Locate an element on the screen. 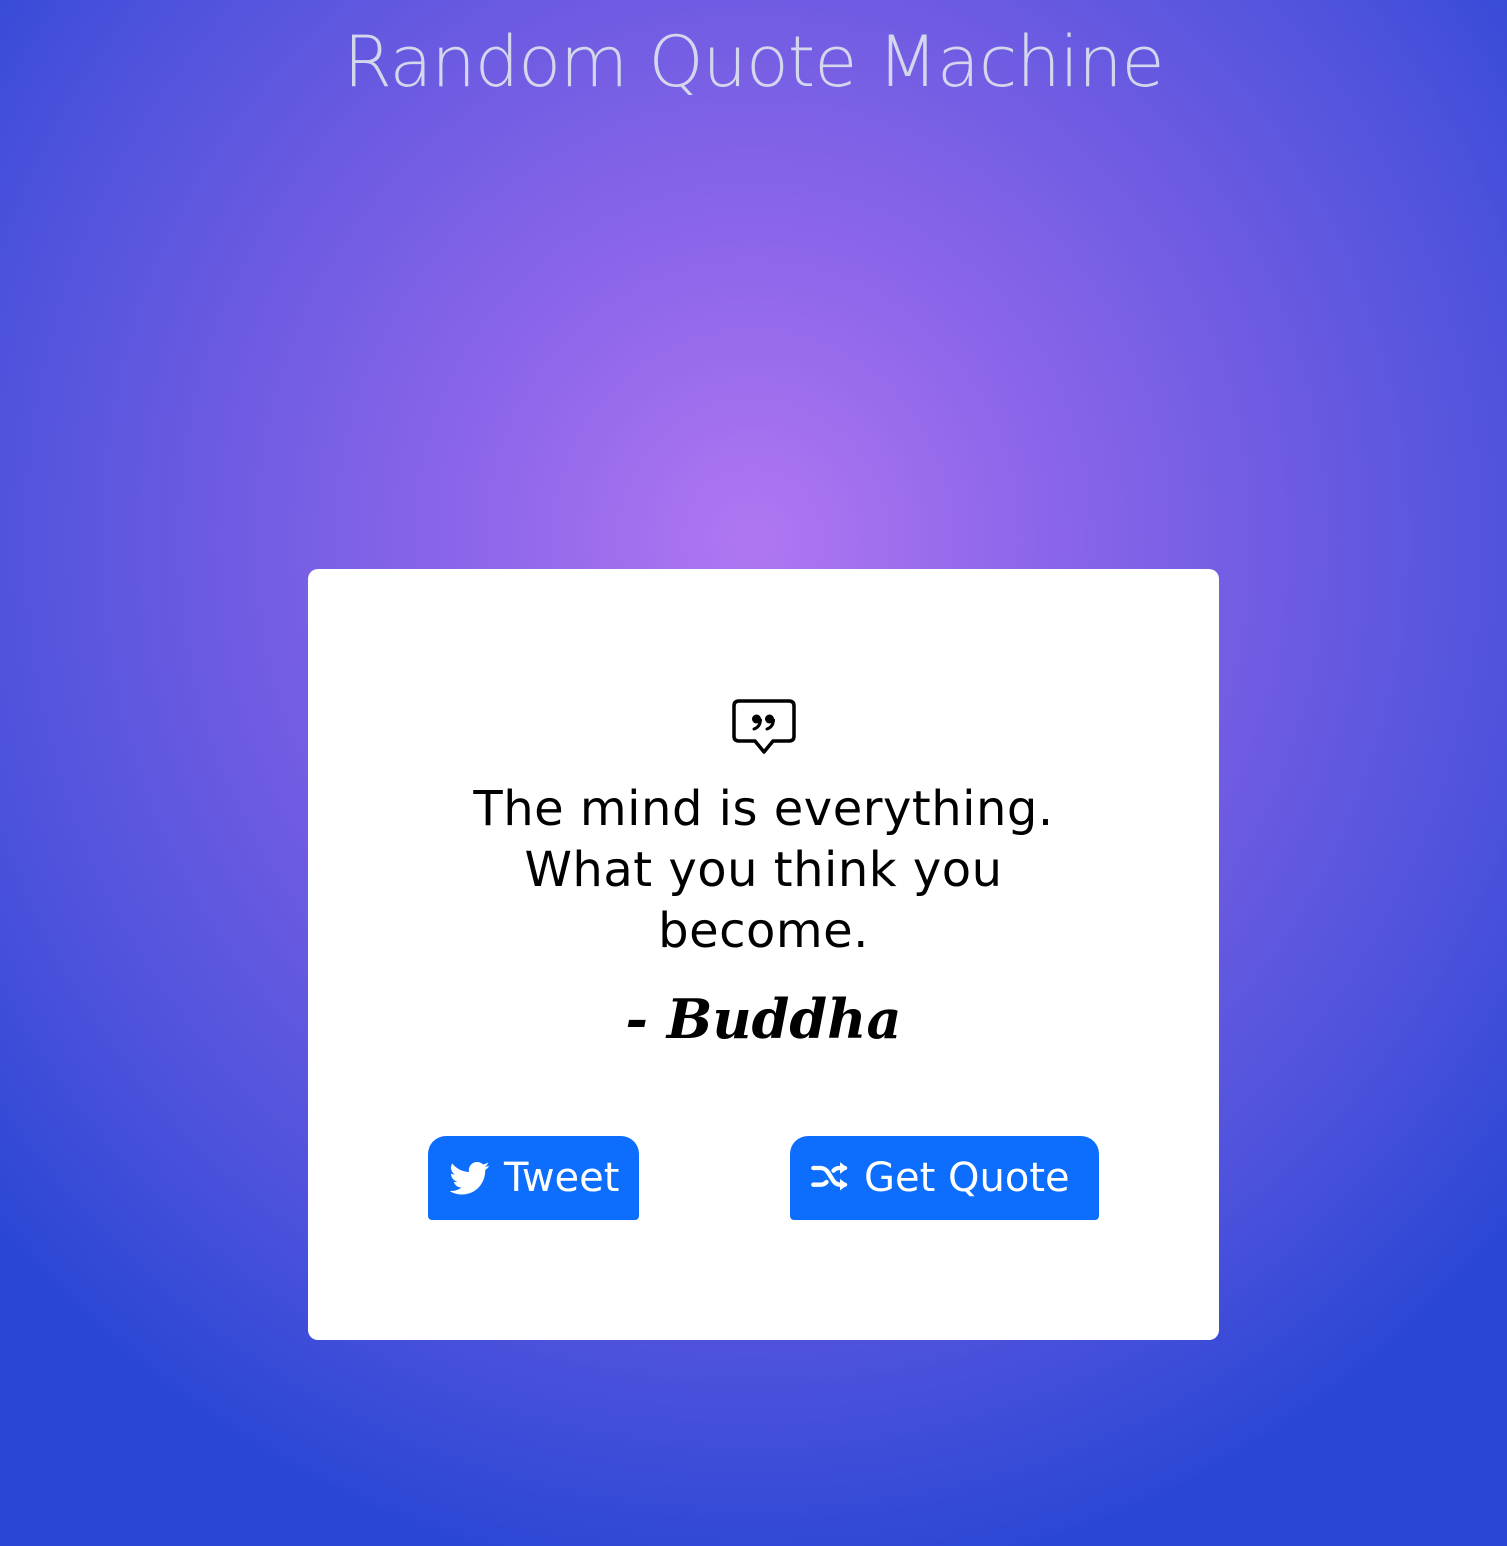 Image resolution: width=1507 pixels, height=1546 pixels. get-quote-button: Get Quote is located at coordinates (944, 1178).